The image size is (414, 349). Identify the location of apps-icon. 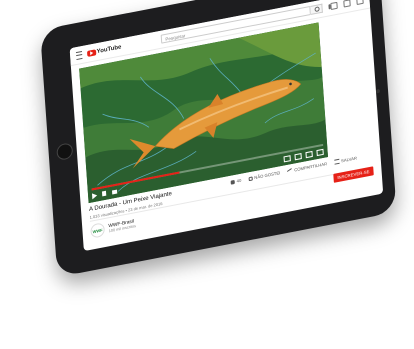
(347, 4).